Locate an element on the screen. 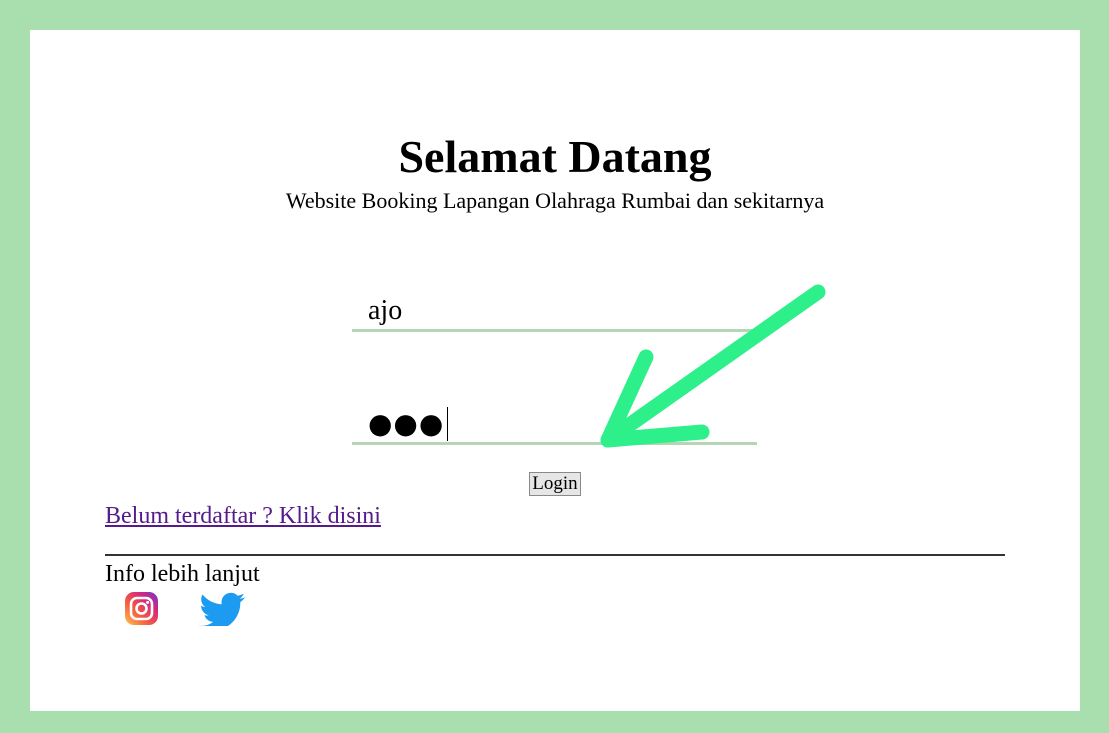 This screenshot has width=1109, height=733. twitter-icon is located at coordinates (223, 609).